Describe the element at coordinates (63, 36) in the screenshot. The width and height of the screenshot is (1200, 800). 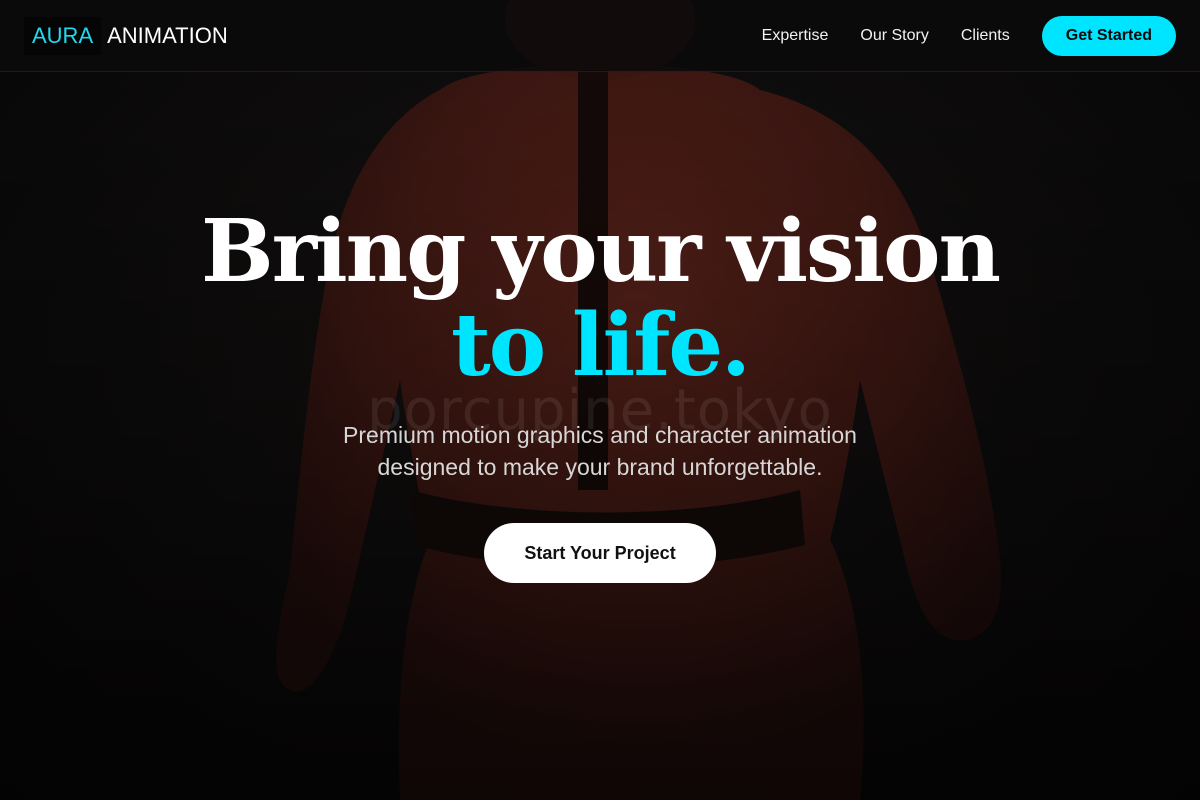
I see `logo-accent-text: AURA` at that location.